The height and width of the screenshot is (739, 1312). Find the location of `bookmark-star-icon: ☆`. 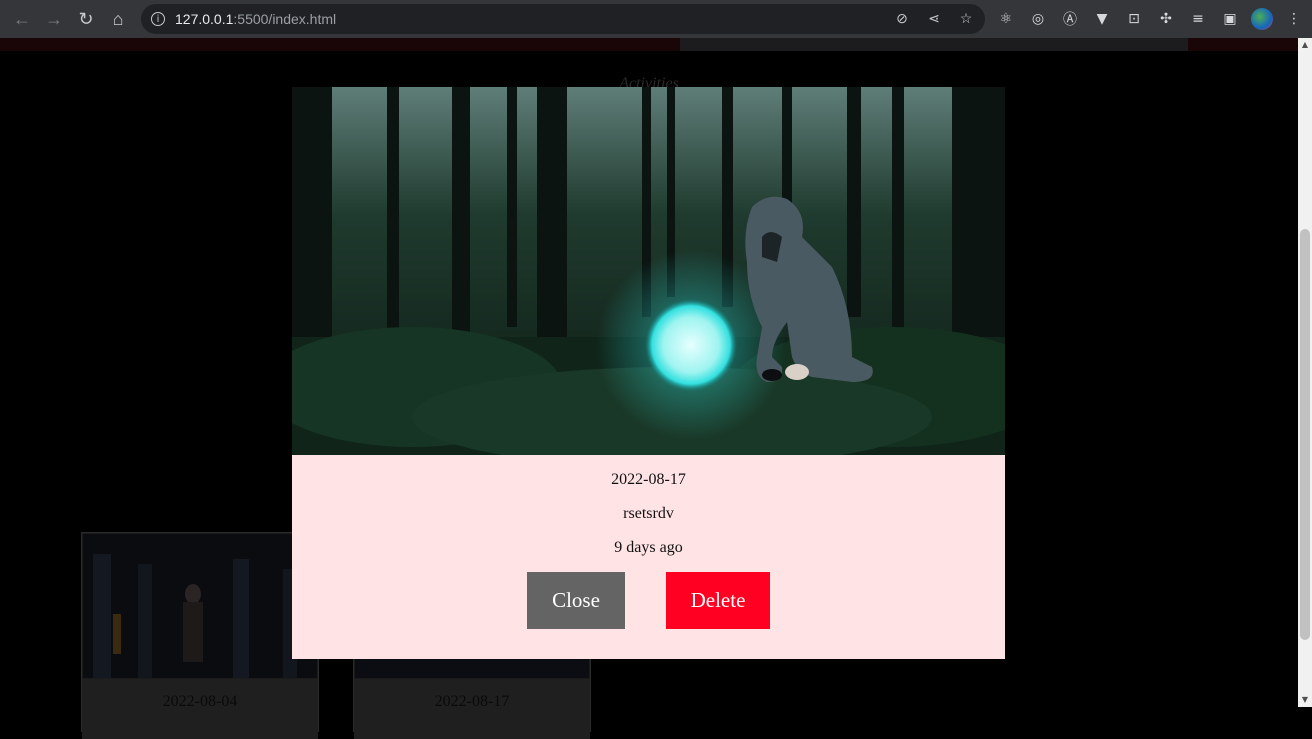

bookmark-star-icon: ☆ is located at coordinates (966, 18).